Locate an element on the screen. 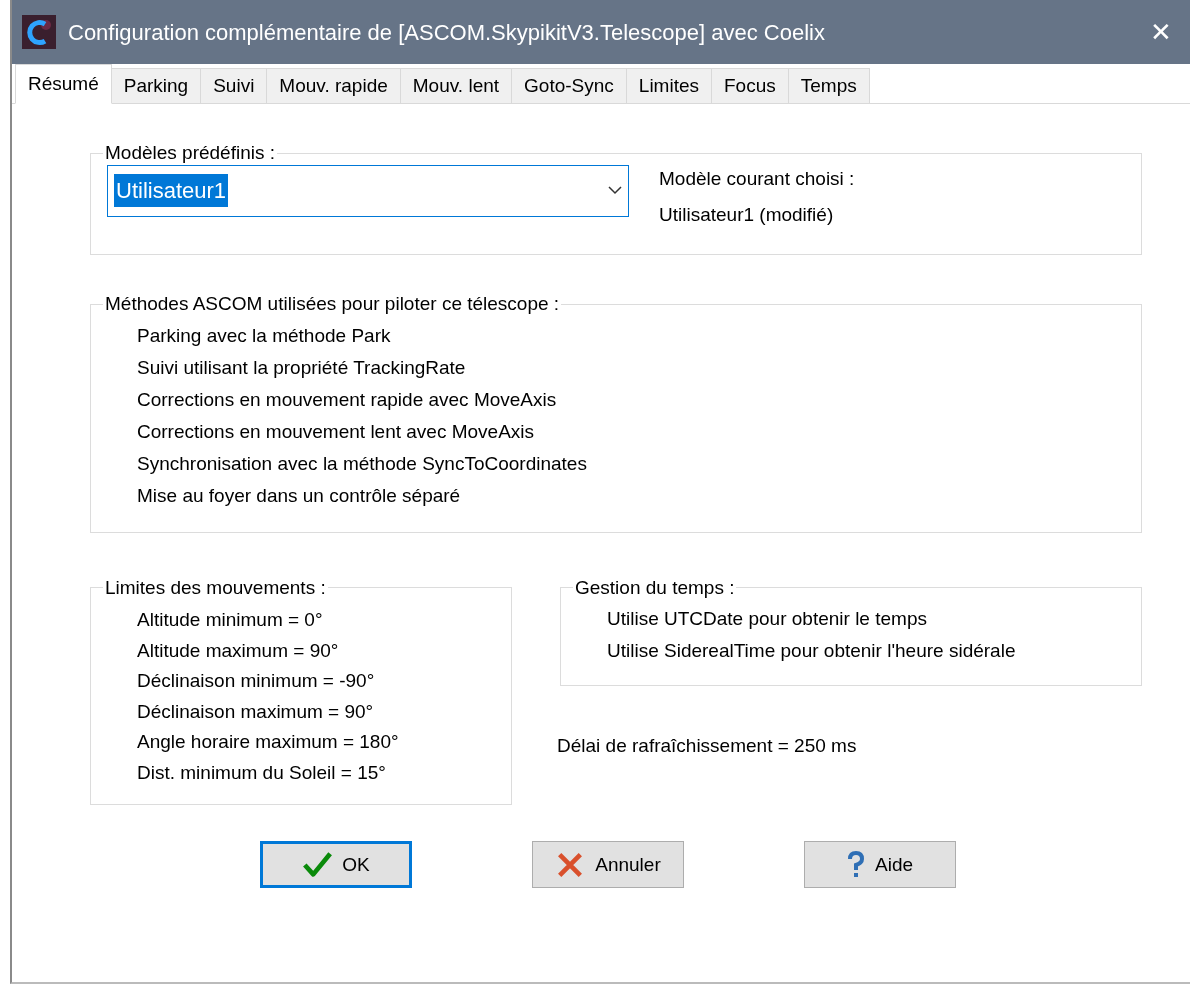  tab: Mouv. rapide is located at coordinates (333, 85).